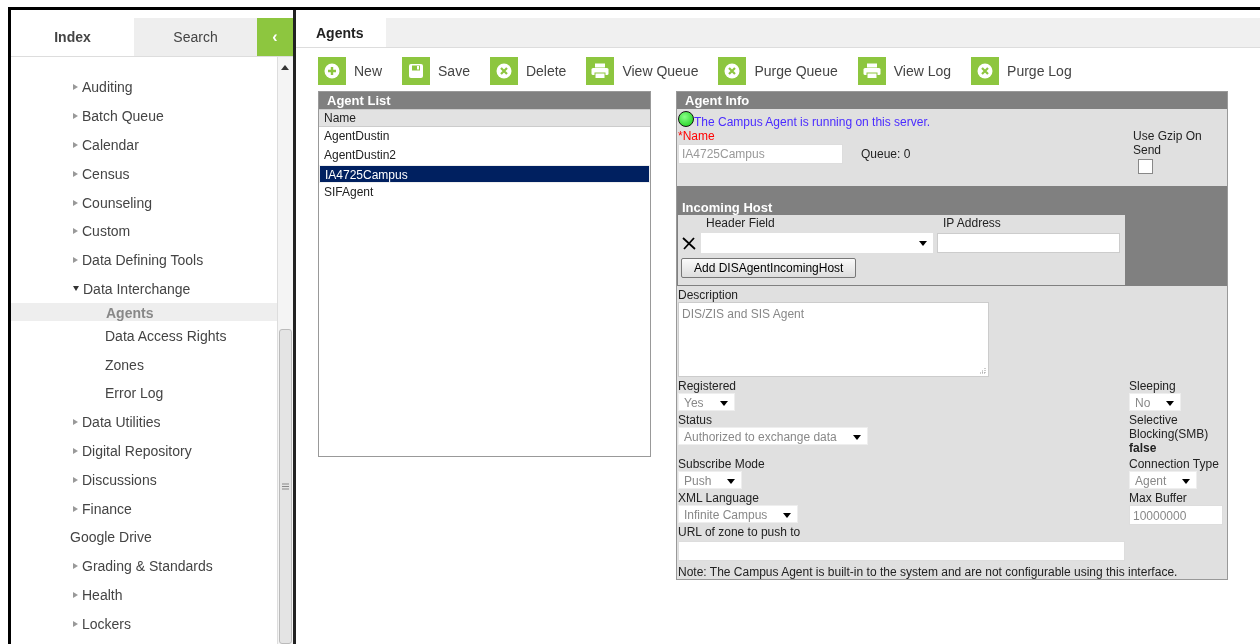  I want to click on checkbox, so click(1145, 166).